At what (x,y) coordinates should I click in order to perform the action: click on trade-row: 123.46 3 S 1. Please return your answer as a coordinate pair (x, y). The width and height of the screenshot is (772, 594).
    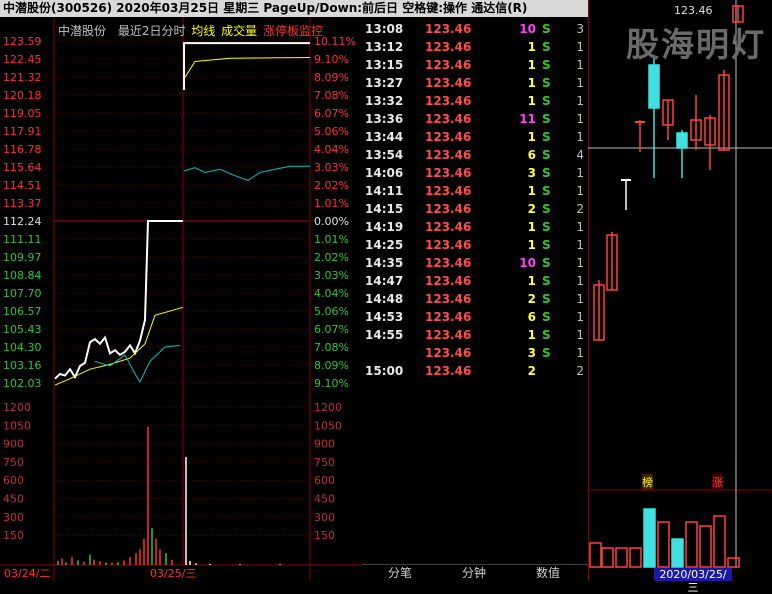
    Looking at the image, I should click on (475, 353).